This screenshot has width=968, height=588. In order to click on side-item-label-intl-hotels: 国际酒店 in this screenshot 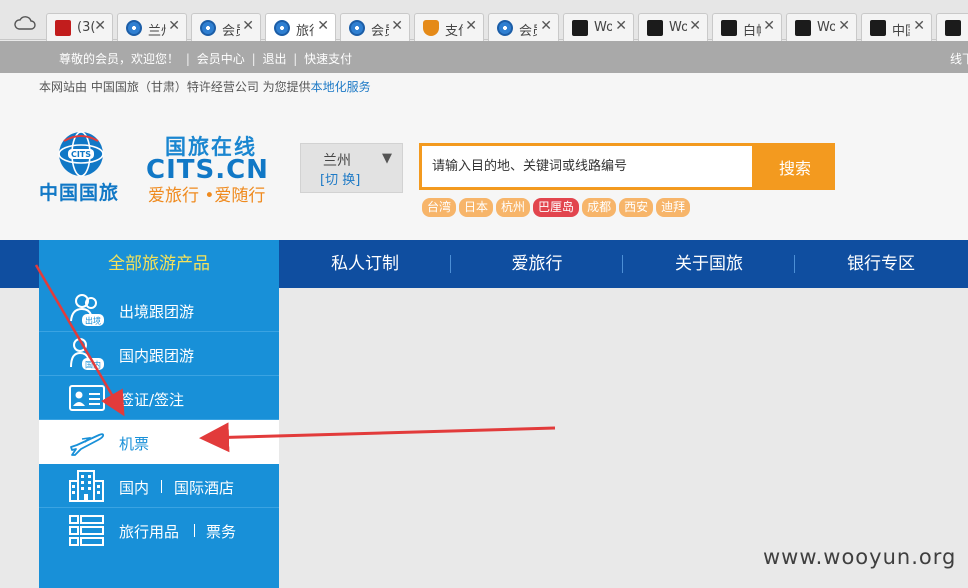, I will do `click(204, 487)`.